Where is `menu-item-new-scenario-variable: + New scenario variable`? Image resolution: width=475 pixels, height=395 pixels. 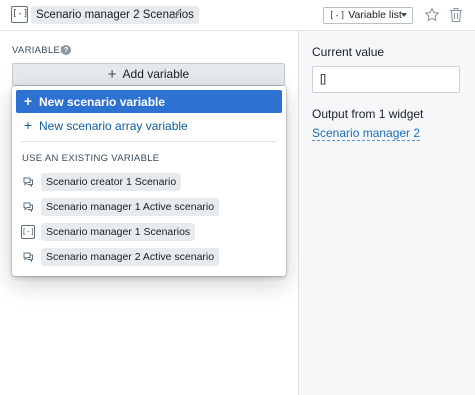 menu-item-new-scenario-variable: + New scenario variable is located at coordinates (149, 101).